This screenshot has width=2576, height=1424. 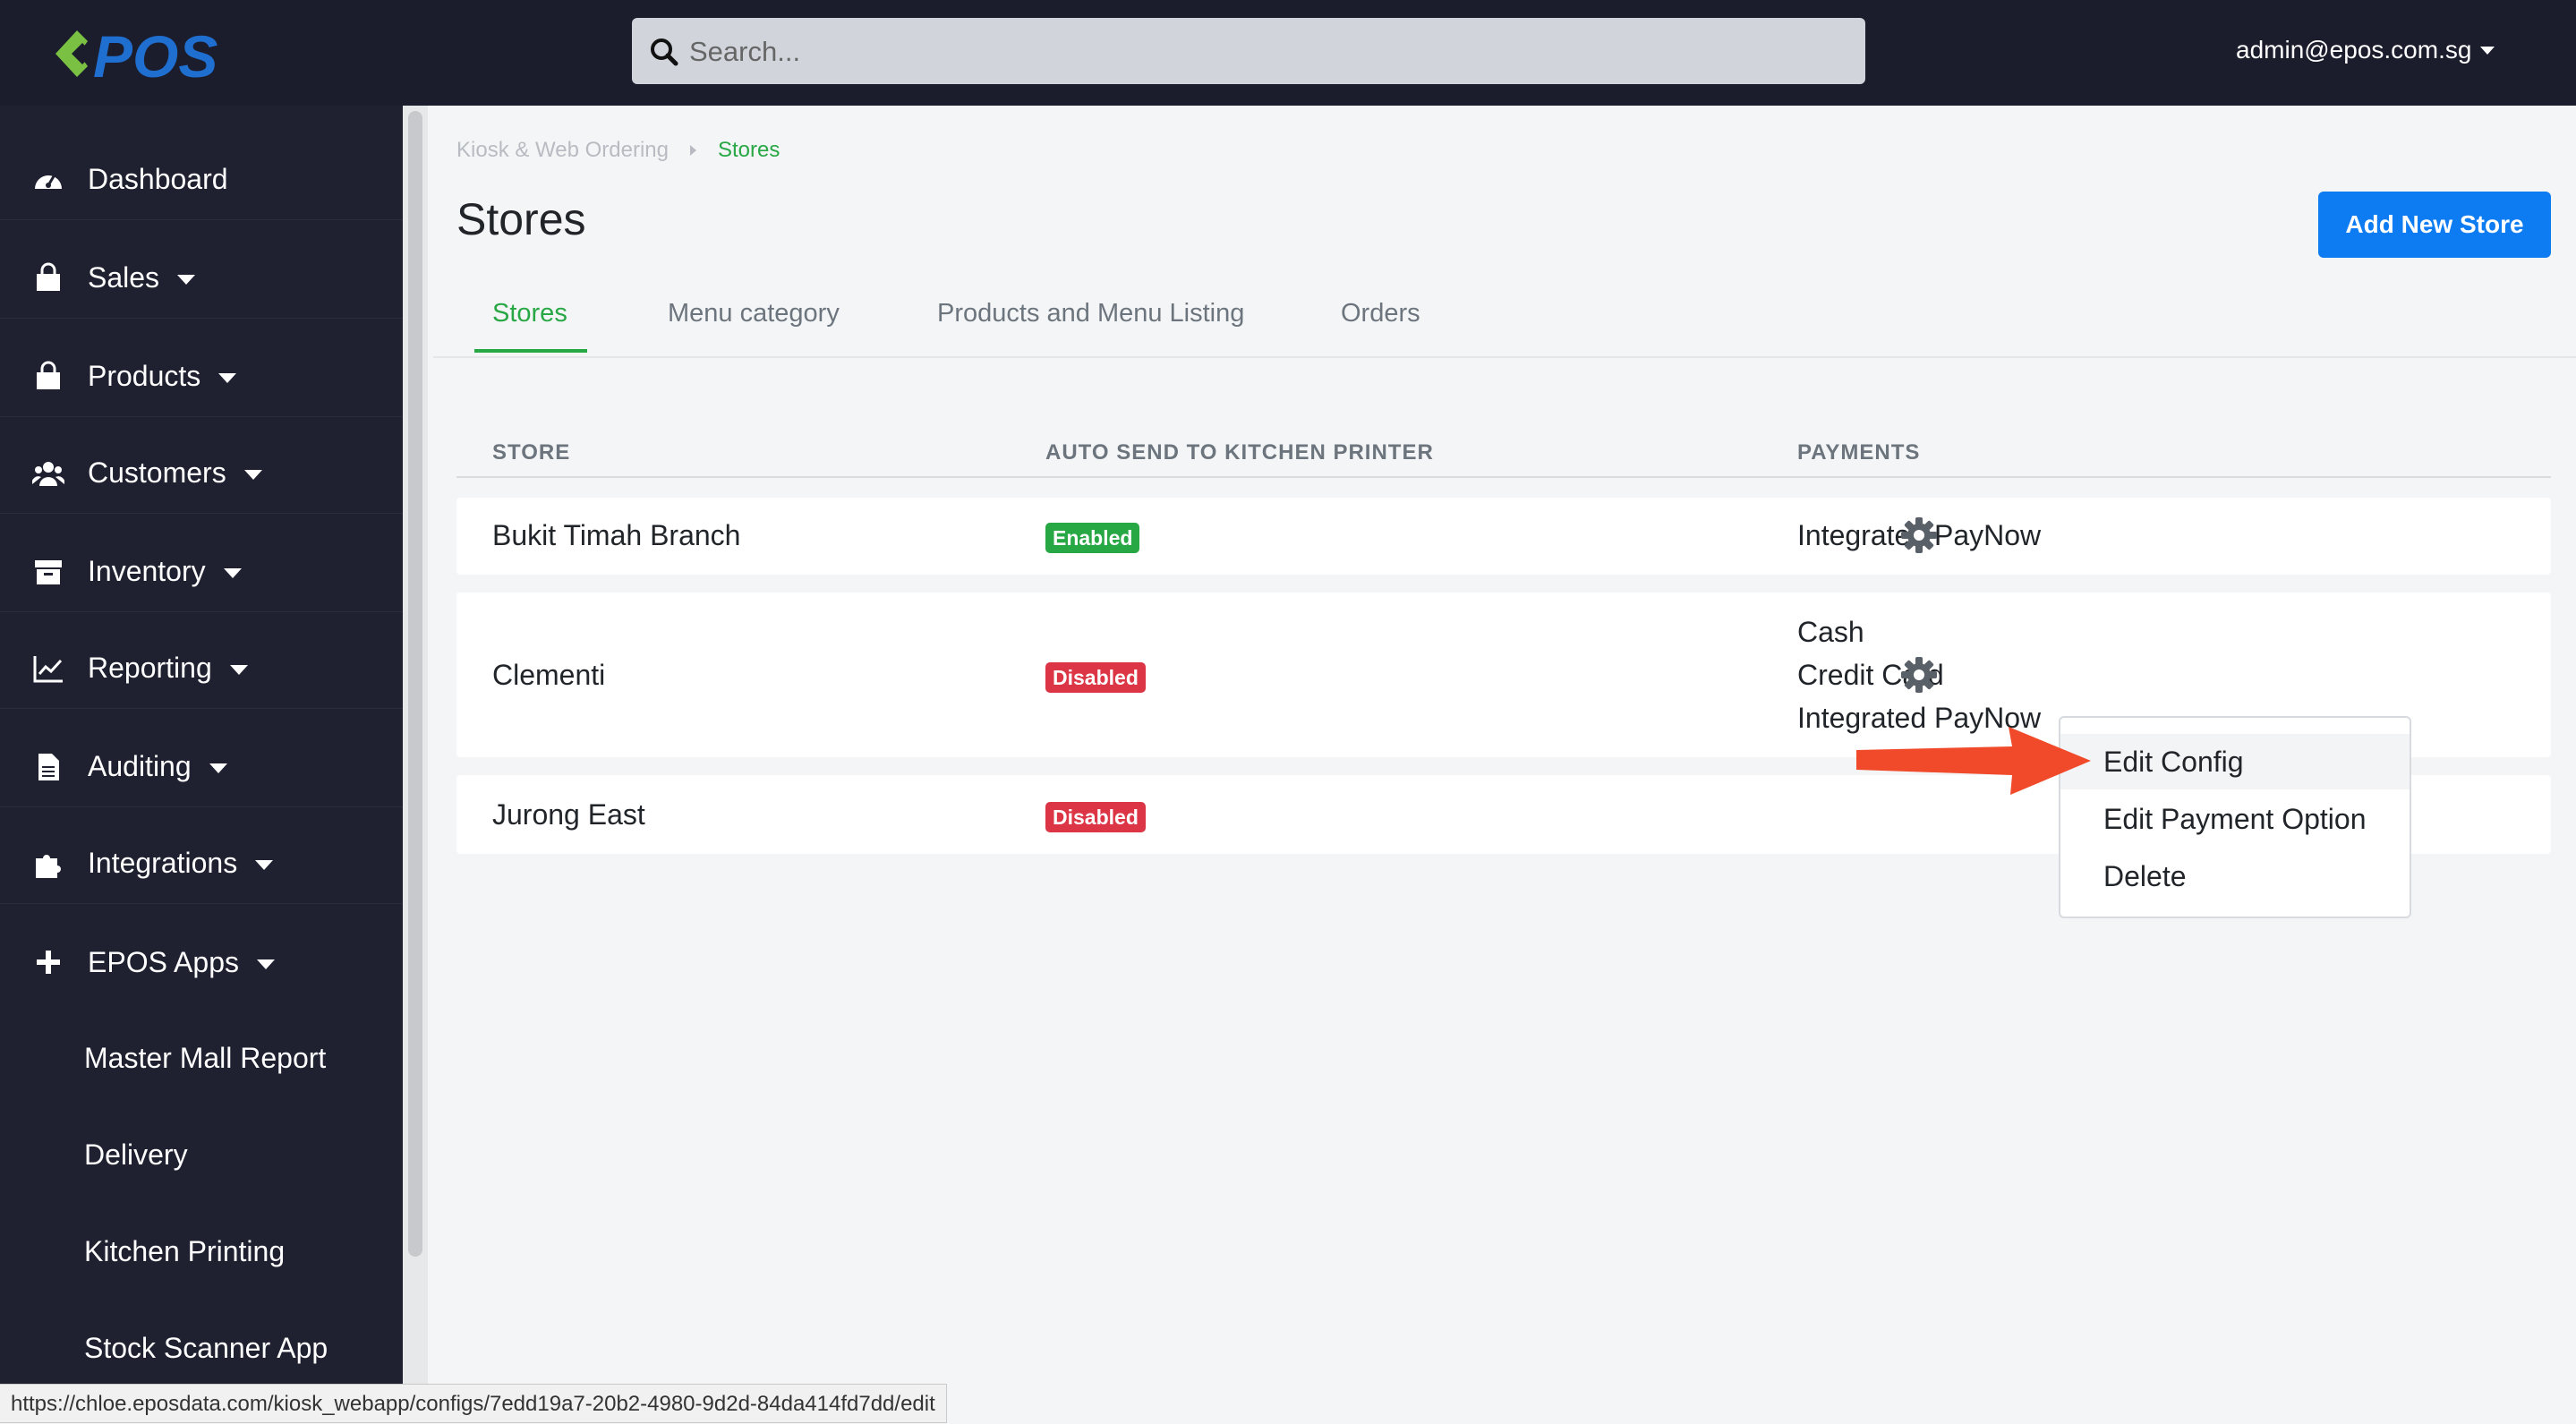 I want to click on puzzle-icon, so click(x=48, y=866).